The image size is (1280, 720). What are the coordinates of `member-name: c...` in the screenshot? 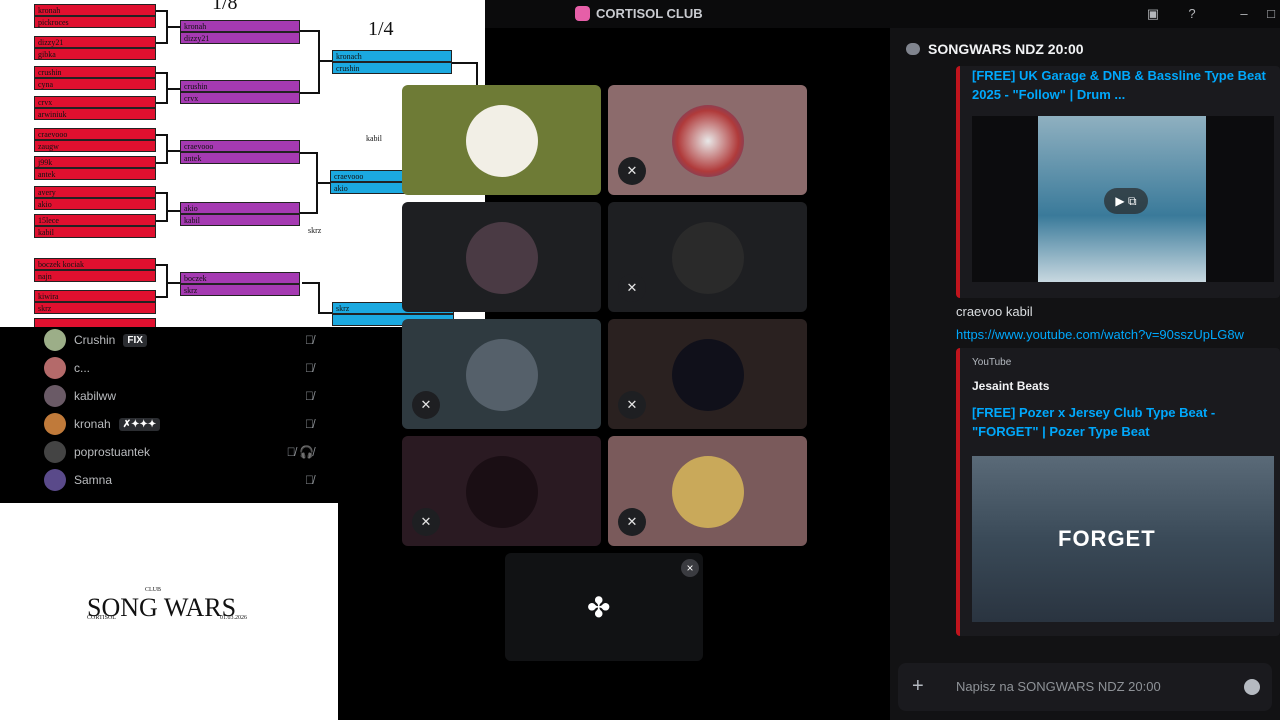 It's located at (82, 368).